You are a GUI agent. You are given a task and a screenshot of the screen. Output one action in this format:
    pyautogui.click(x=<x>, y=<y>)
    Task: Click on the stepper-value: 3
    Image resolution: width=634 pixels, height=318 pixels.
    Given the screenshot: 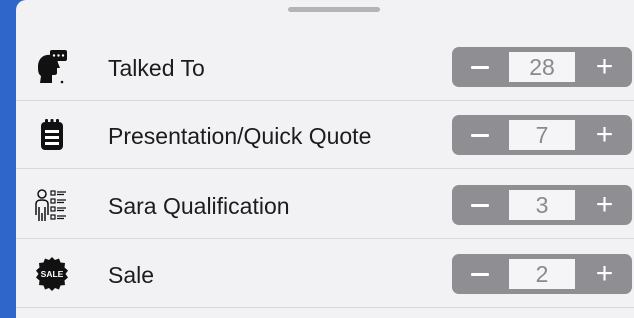 What is the action you would take?
    pyautogui.click(x=542, y=205)
    